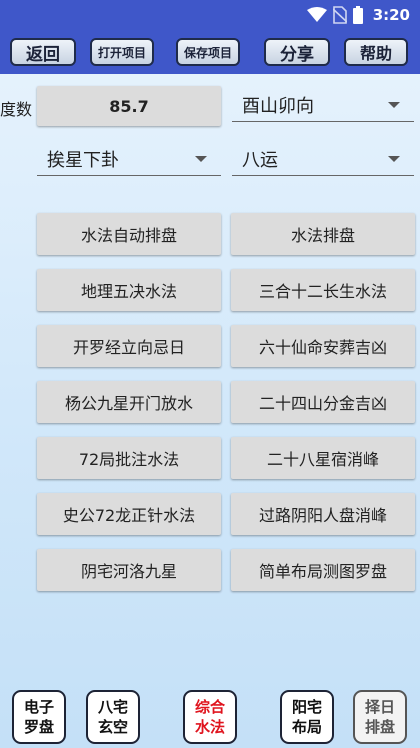  I want to click on grid-button-label: 六十仙命安葬吉凶, so click(322, 347).